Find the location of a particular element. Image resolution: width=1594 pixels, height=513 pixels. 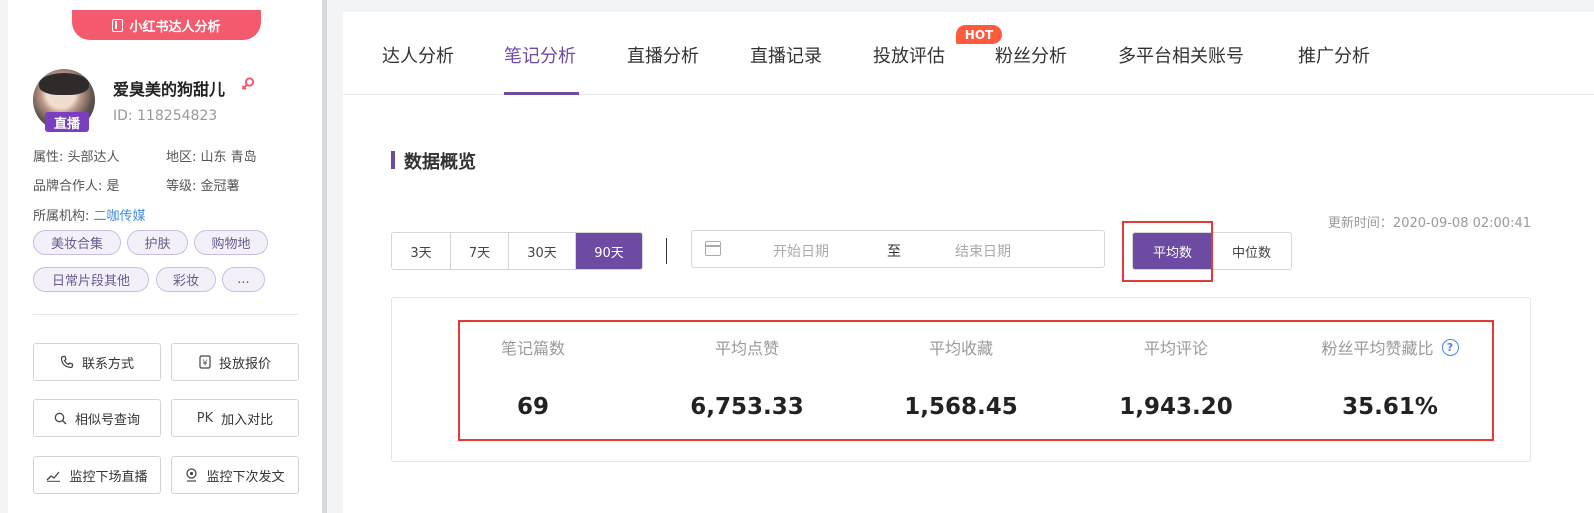

monitor-post-label: 监控下次发文 is located at coordinates (245, 477).